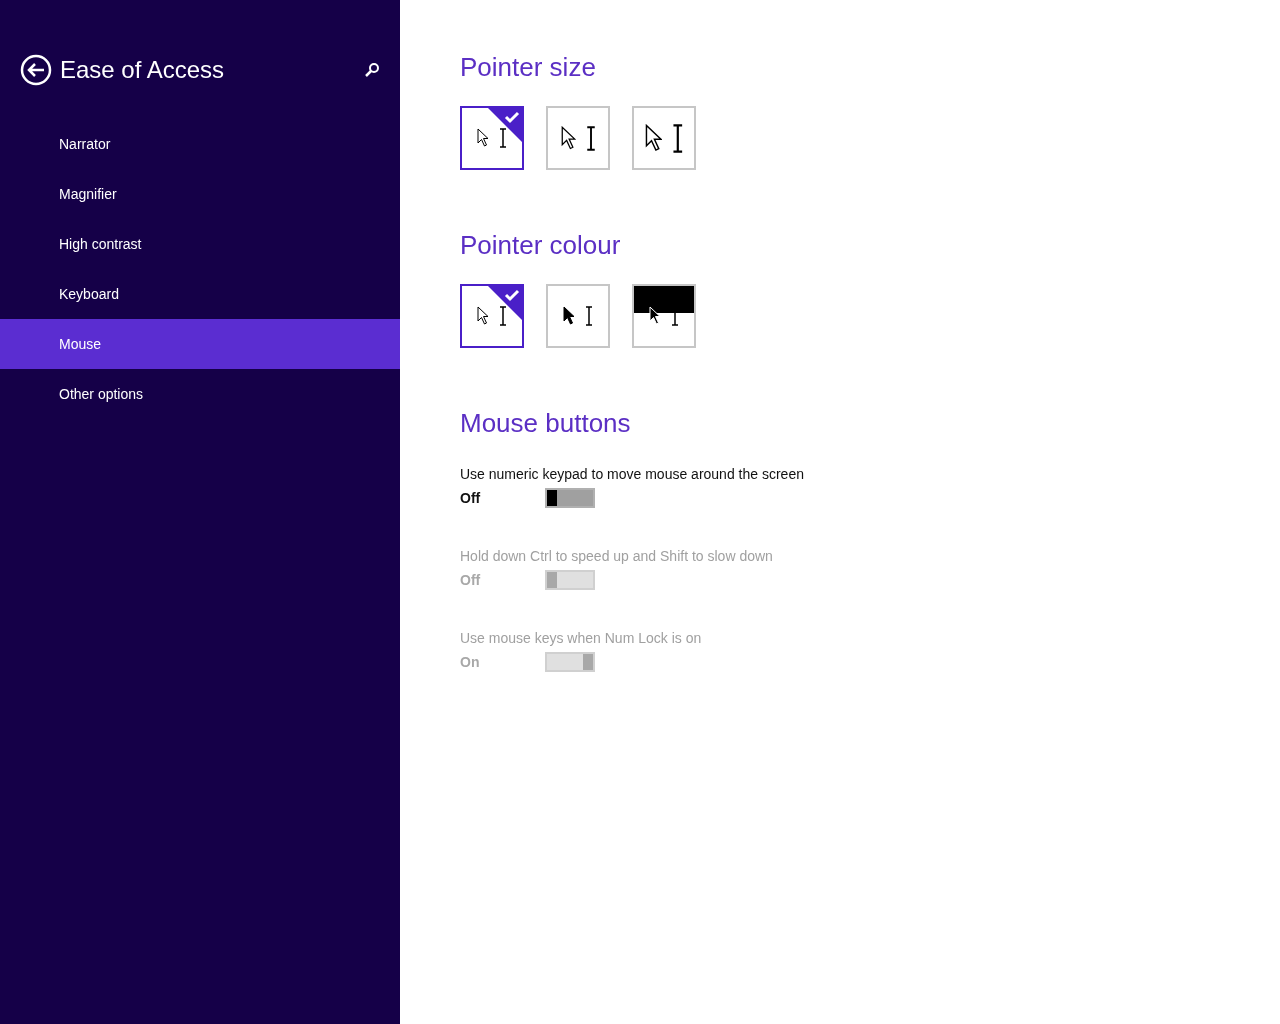 The height and width of the screenshot is (1024, 1280). I want to click on section-heading: Mouse buttons, so click(546, 424).